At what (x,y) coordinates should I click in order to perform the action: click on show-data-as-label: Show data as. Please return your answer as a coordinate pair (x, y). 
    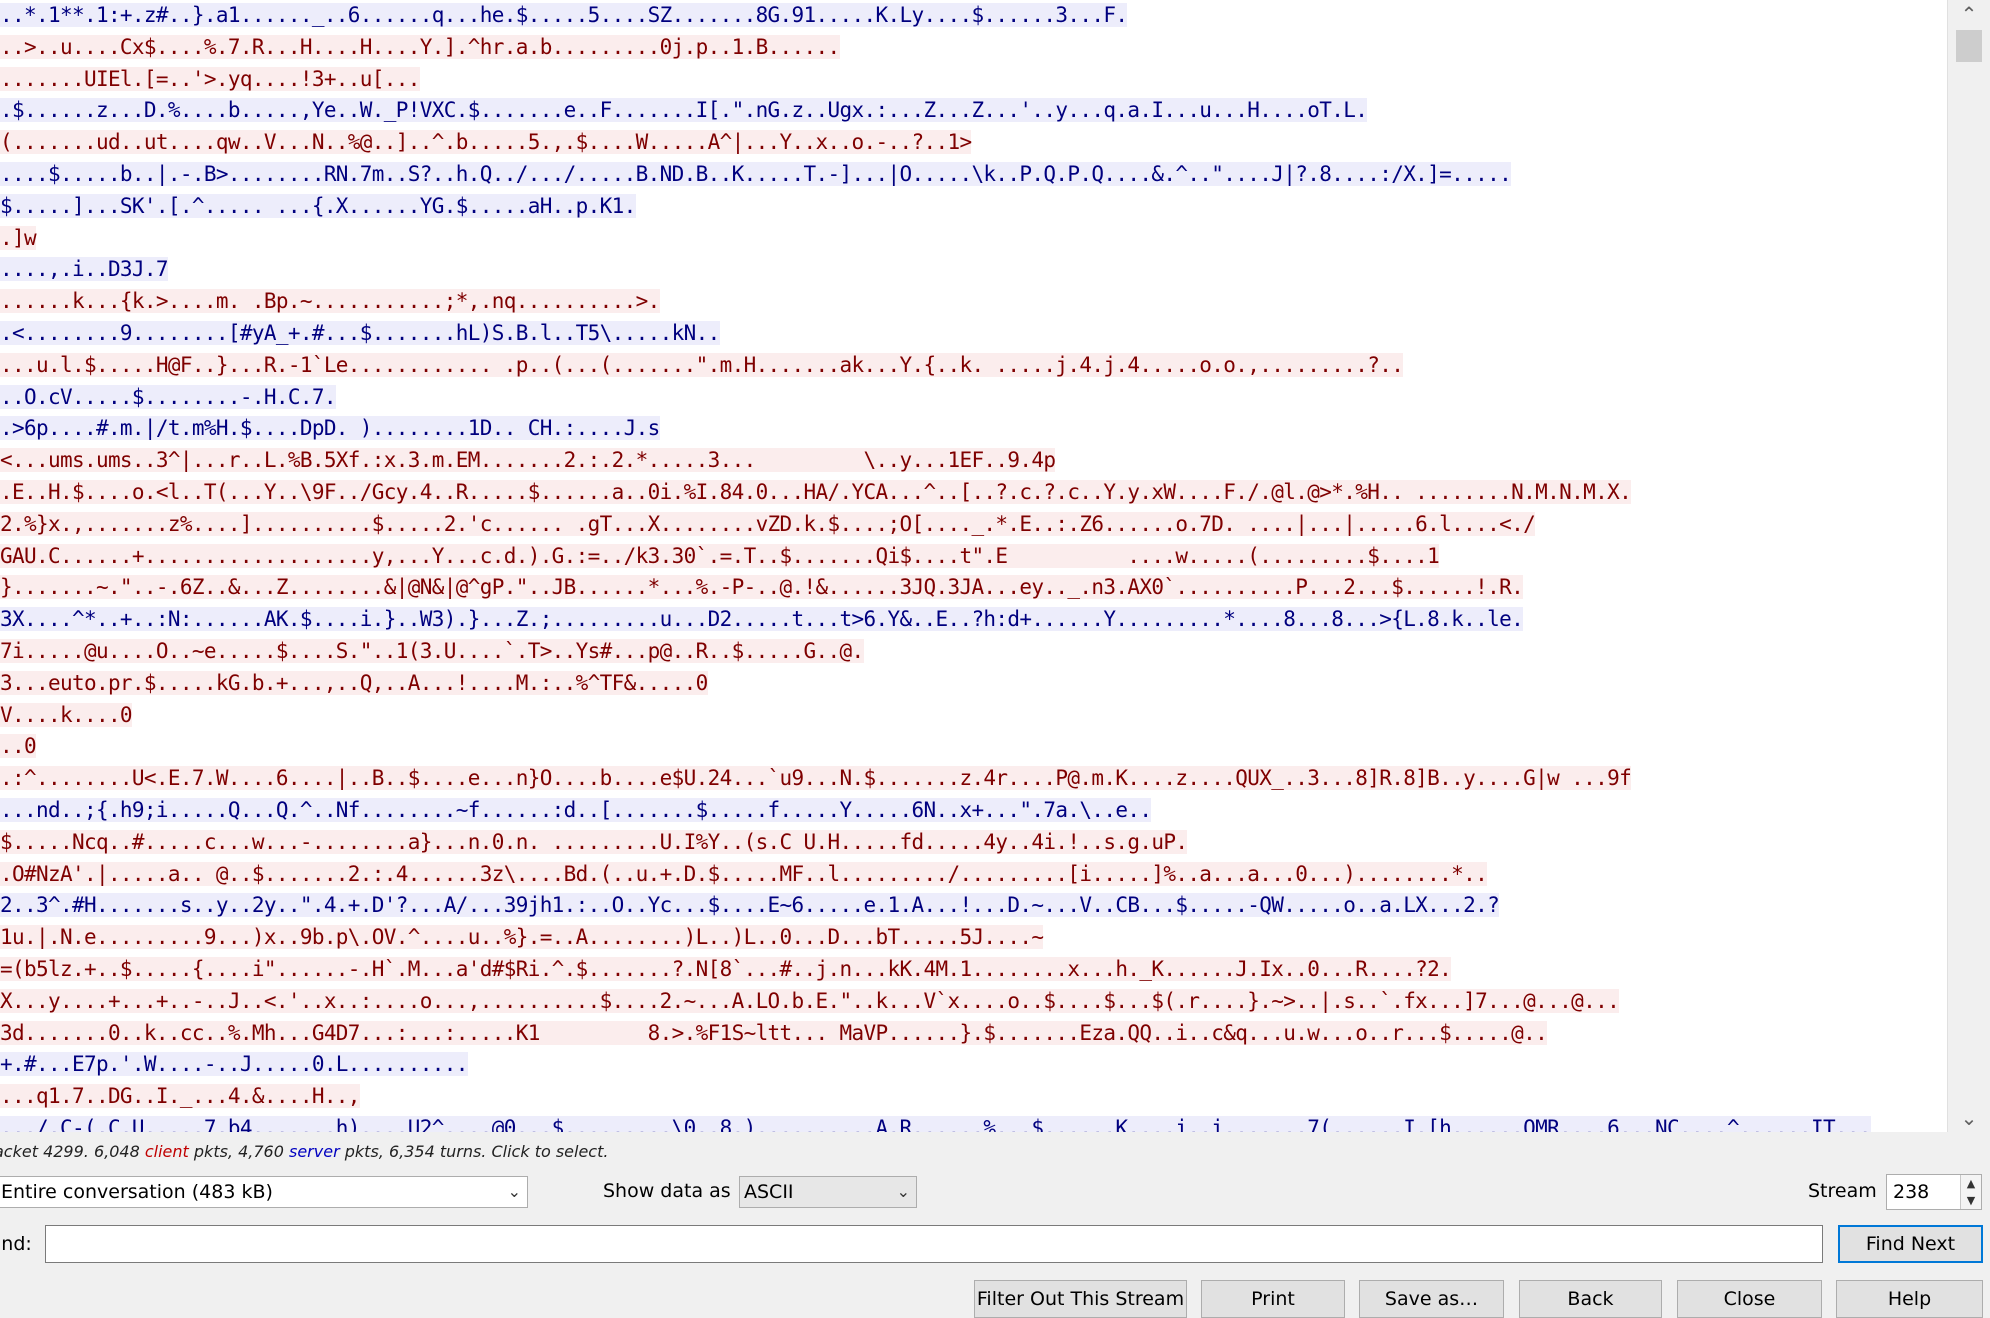
    Looking at the image, I should click on (667, 1191).